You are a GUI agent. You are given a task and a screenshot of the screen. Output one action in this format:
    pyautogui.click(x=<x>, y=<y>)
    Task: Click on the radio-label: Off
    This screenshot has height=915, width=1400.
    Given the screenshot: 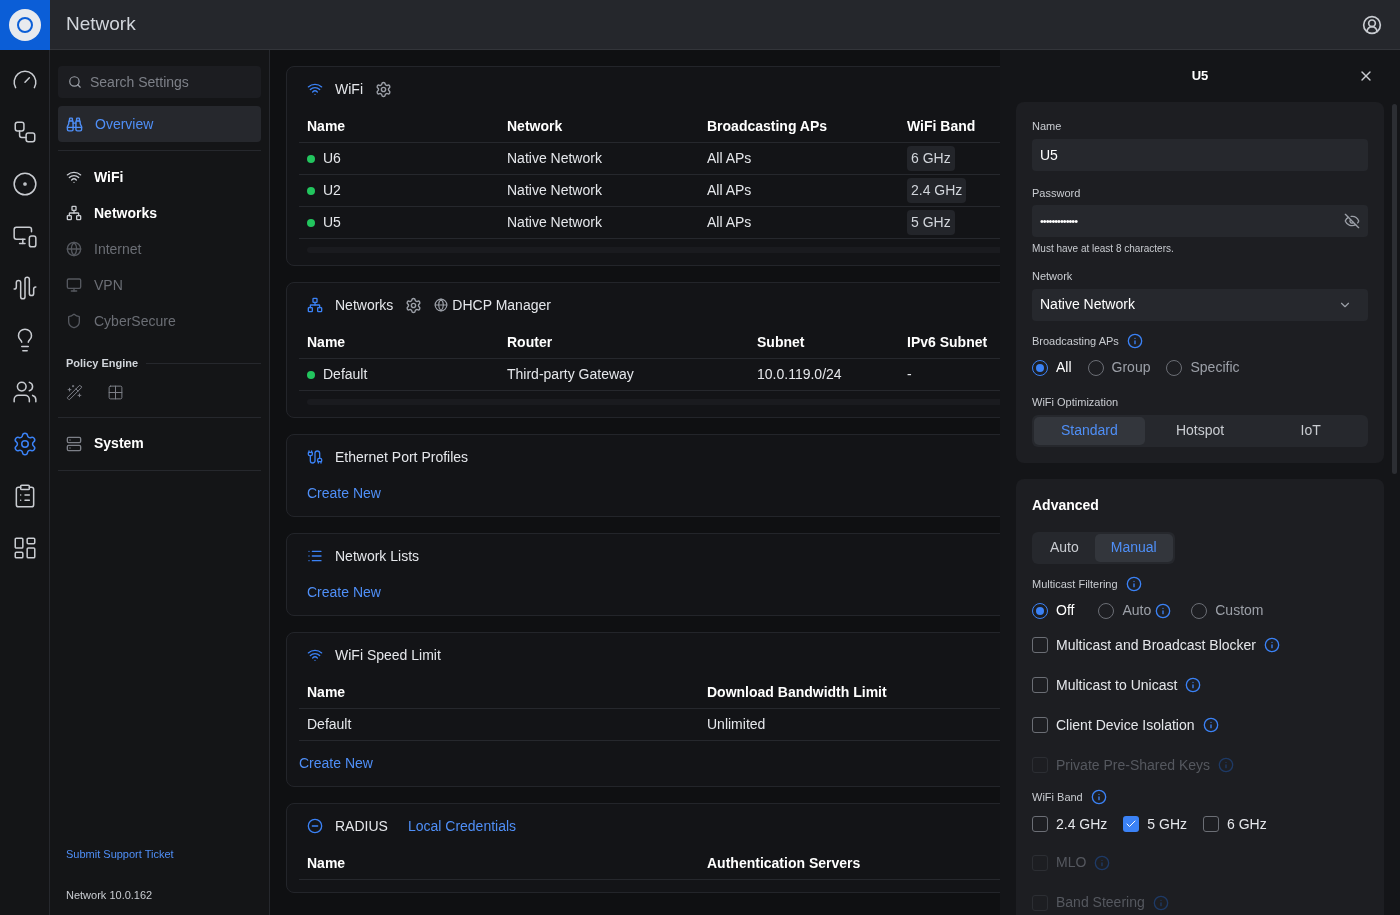 What is the action you would take?
    pyautogui.click(x=1065, y=610)
    